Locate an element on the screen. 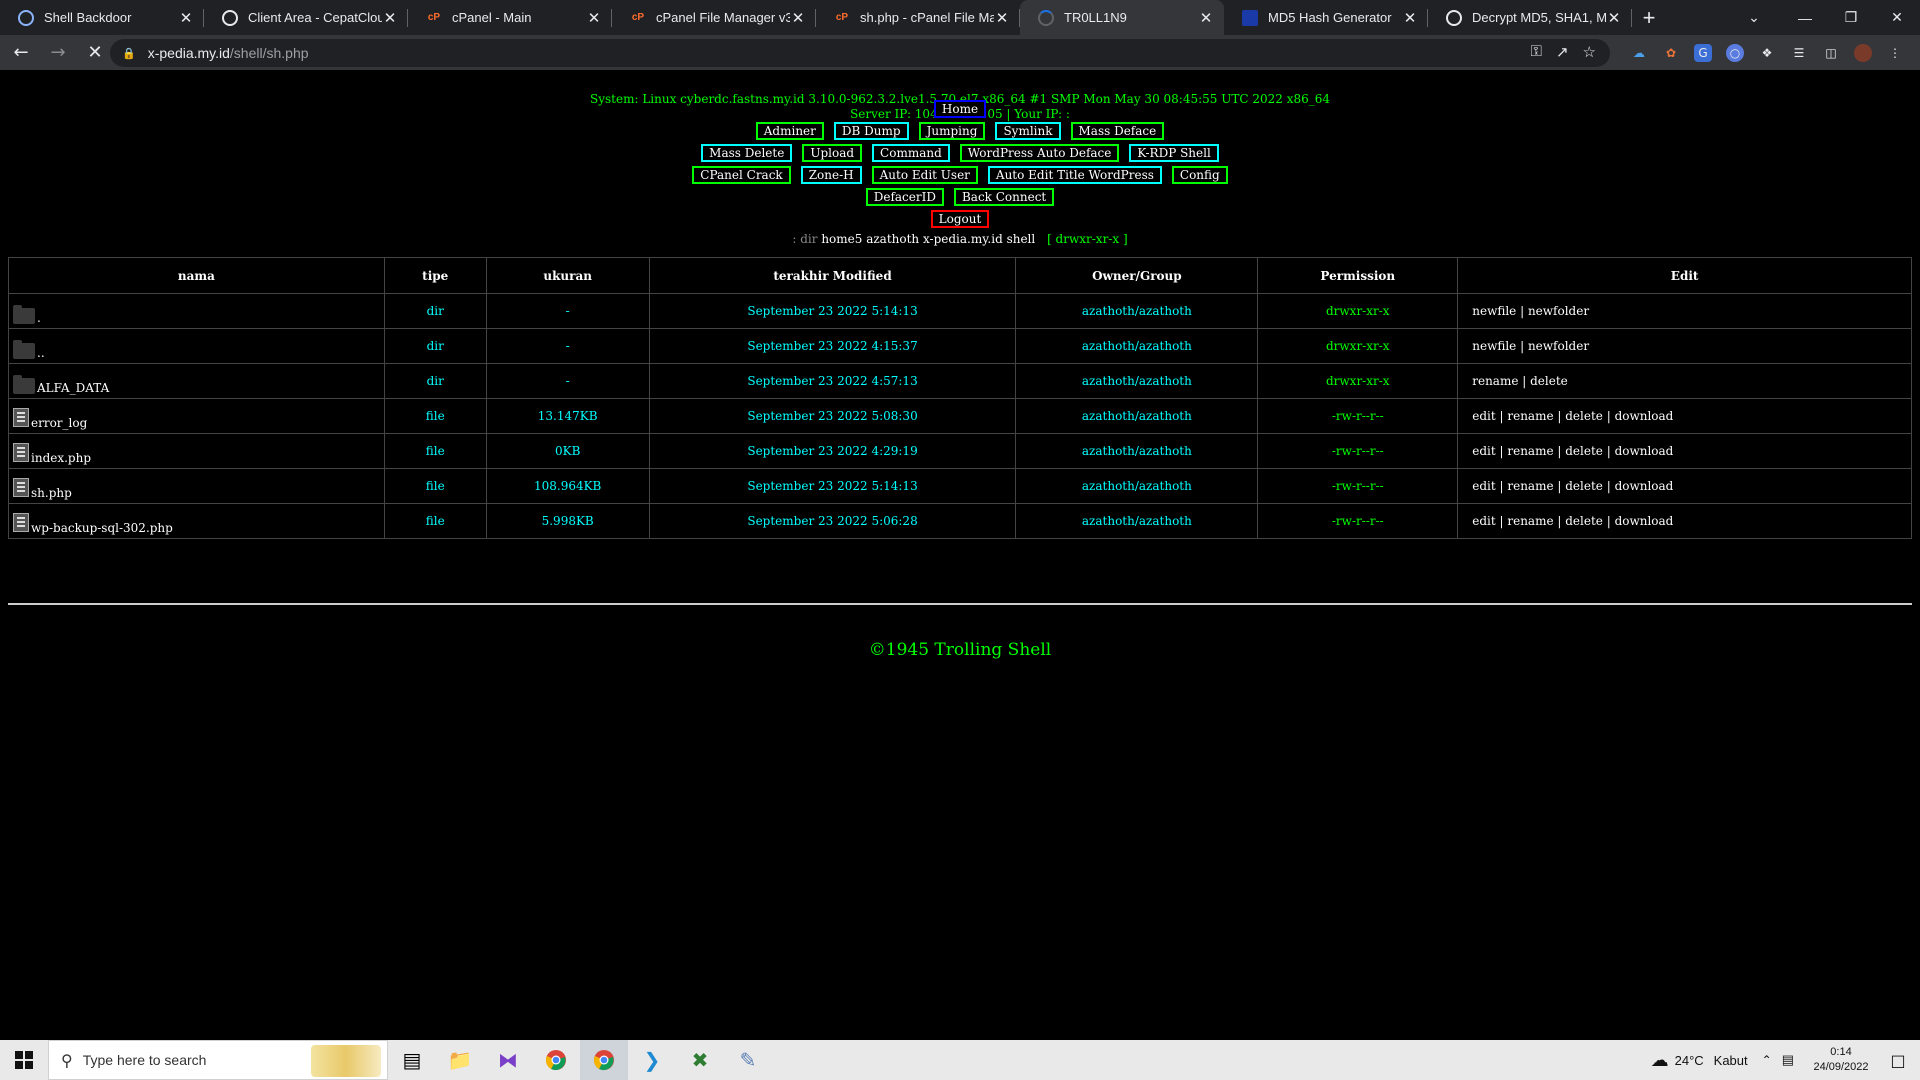 The height and width of the screenshot is (1080, 1920). file-name-link: index.php is located at coordinates (61, 458).